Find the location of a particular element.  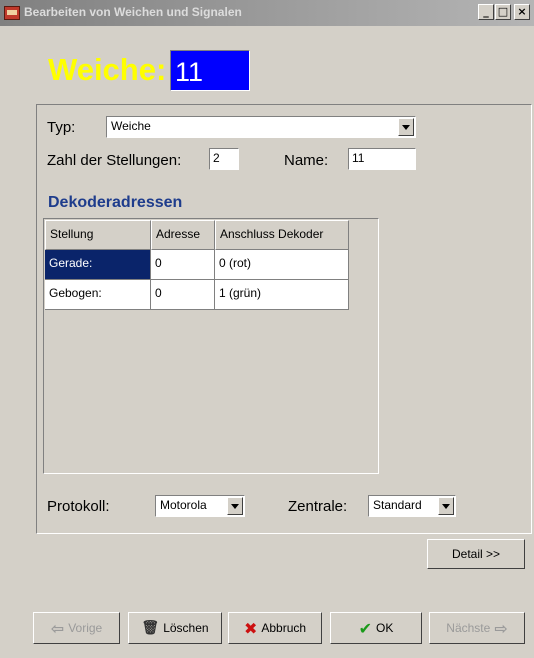

arrow-left-icon: ⇦ is located at coordinates (57, 628).